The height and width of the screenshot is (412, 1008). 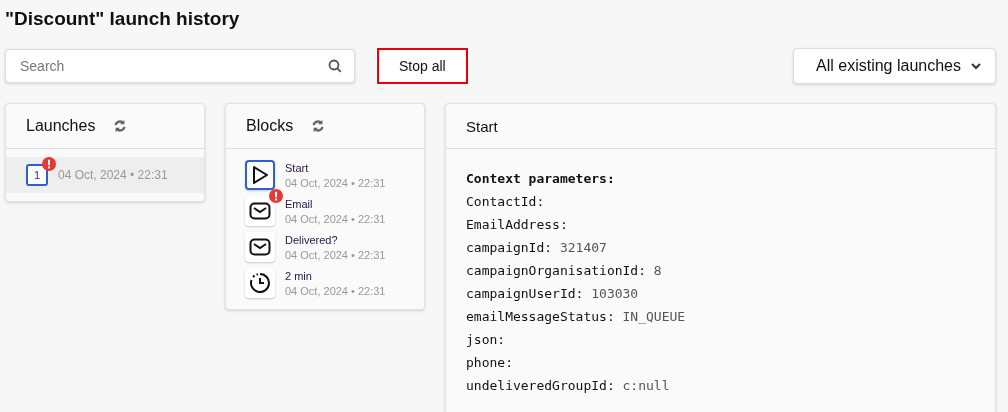 I want to click on param-key: campaignUserId:, so click(x=525, y=293).